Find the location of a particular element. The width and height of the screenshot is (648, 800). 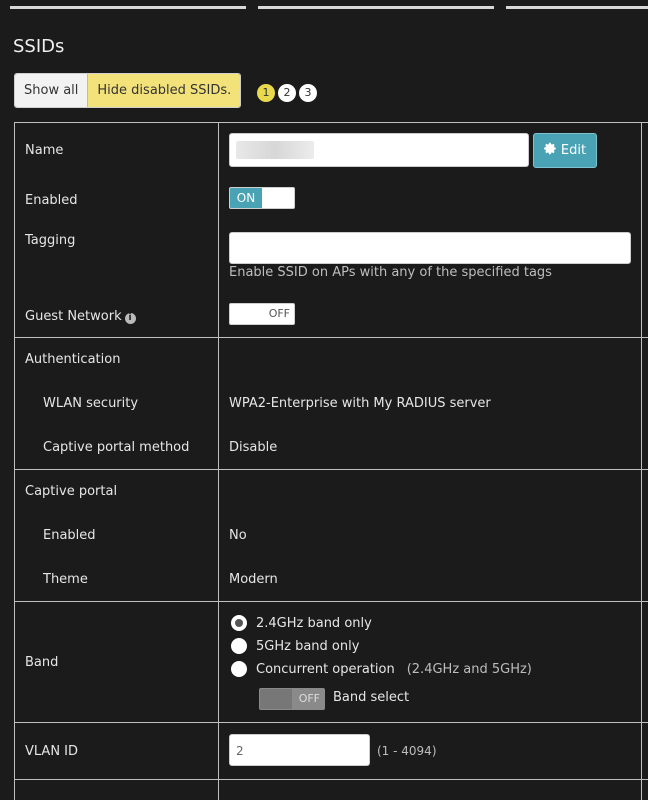

name-label: Name is located at coordinates (44, 150).